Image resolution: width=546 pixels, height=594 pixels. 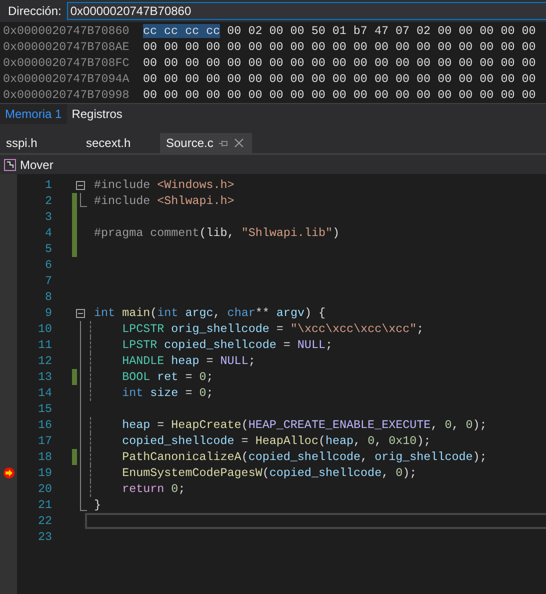 I want to click on memory-address: 0x0000020747B708AE, so click(x=66, y=47).